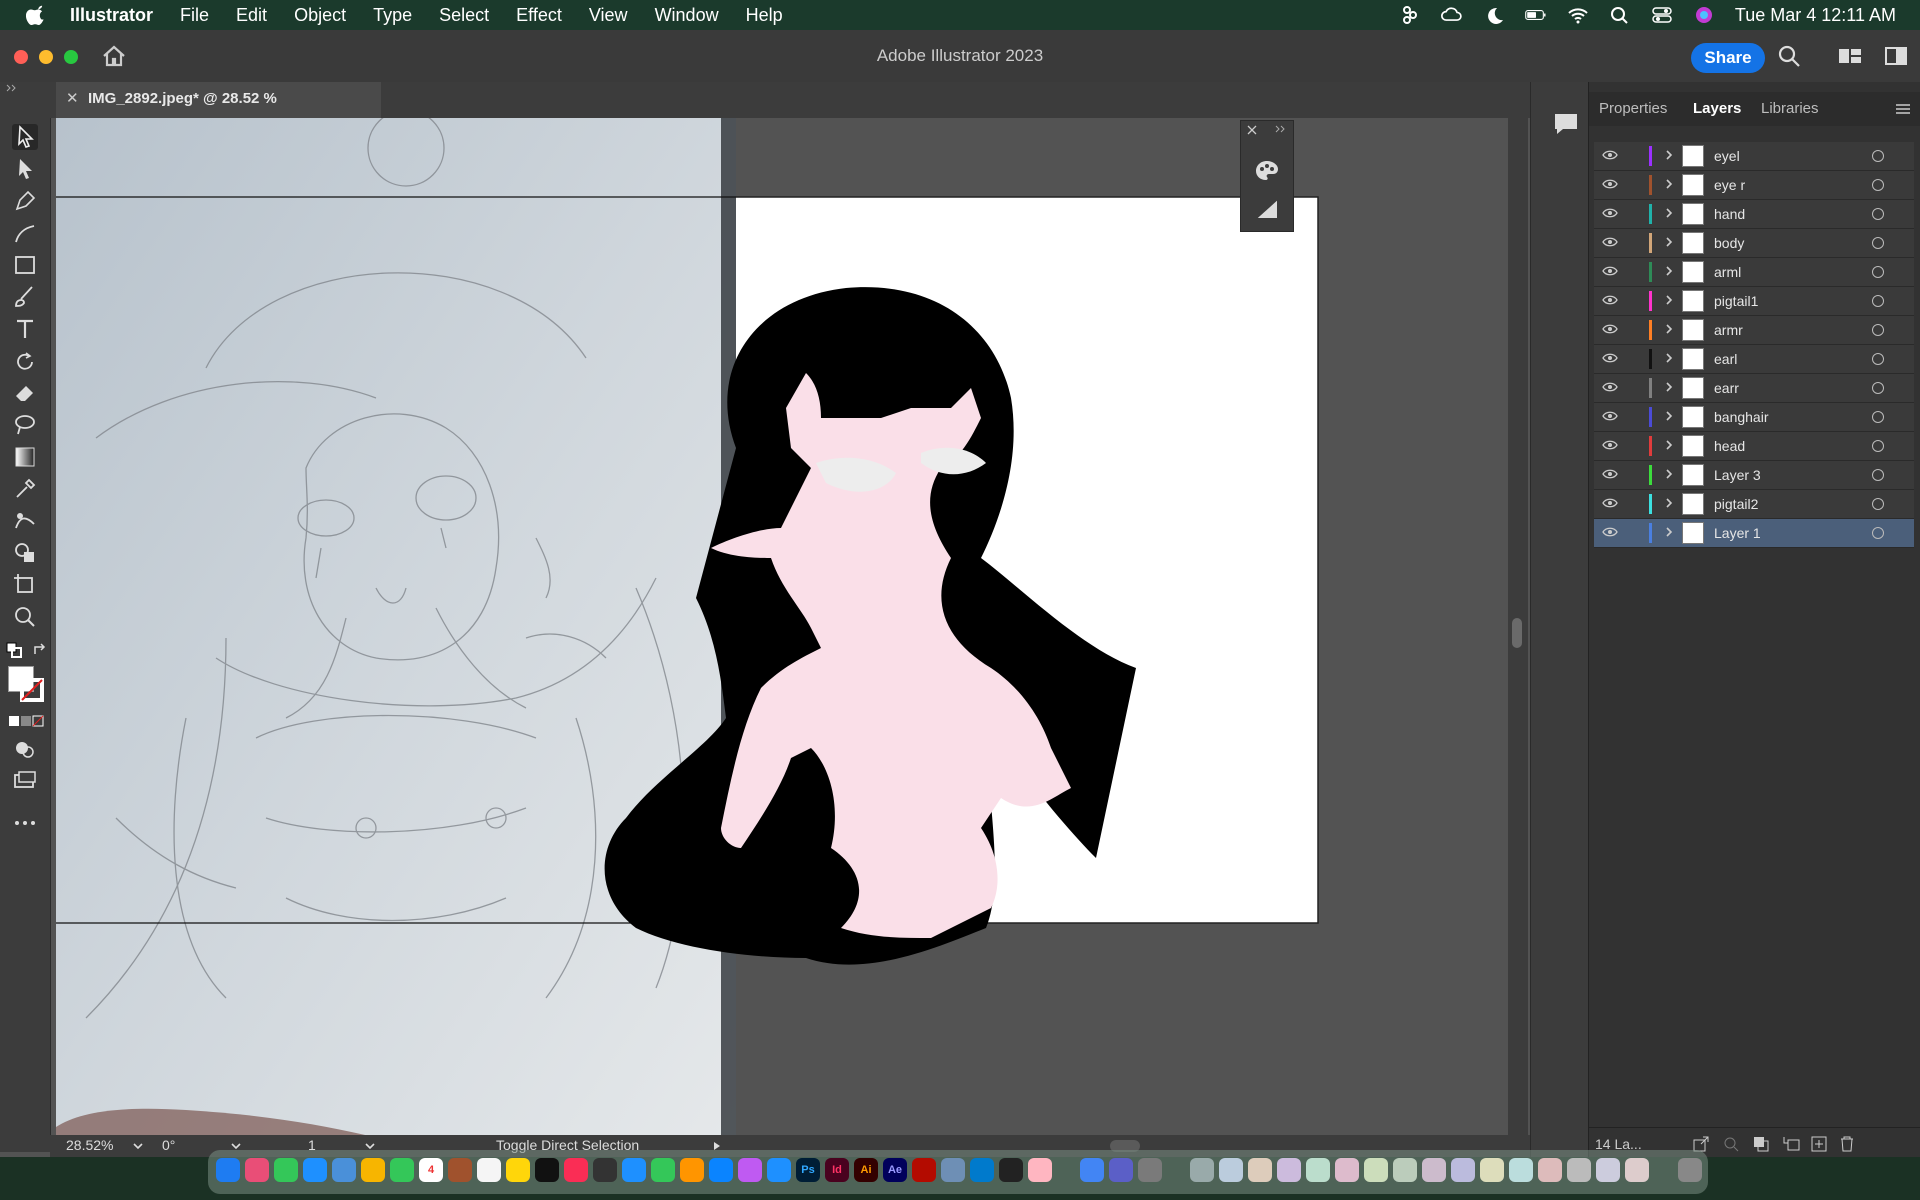 The width and height of the screenshot is (1920, 1200). What do you see at coordinates (218, 111) in the screenshot?
I see `document-tab: ✕ IMG_2892.jpeg* @ 28.52 % (RGB/Preview)` at bounding box center [218, 111].